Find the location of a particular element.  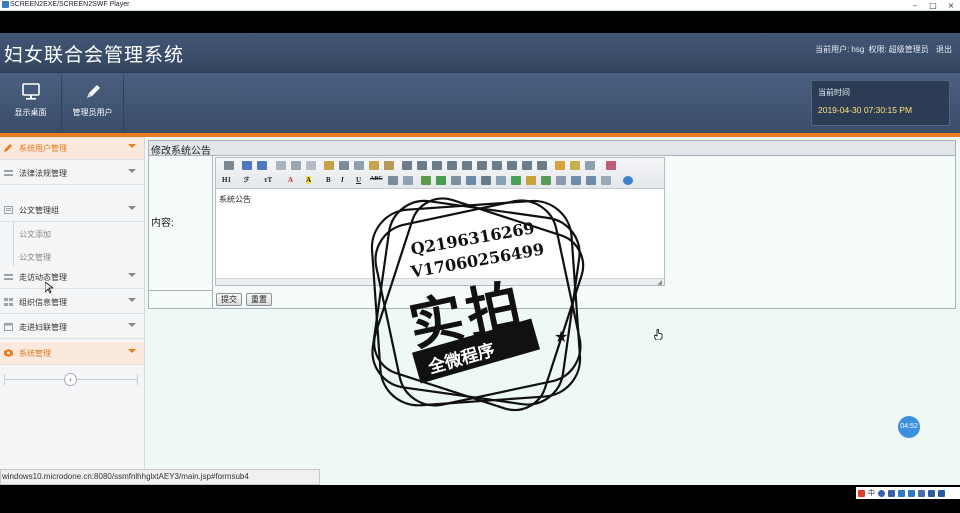

role: 超级管理员 is located at coordinates (908, 49).